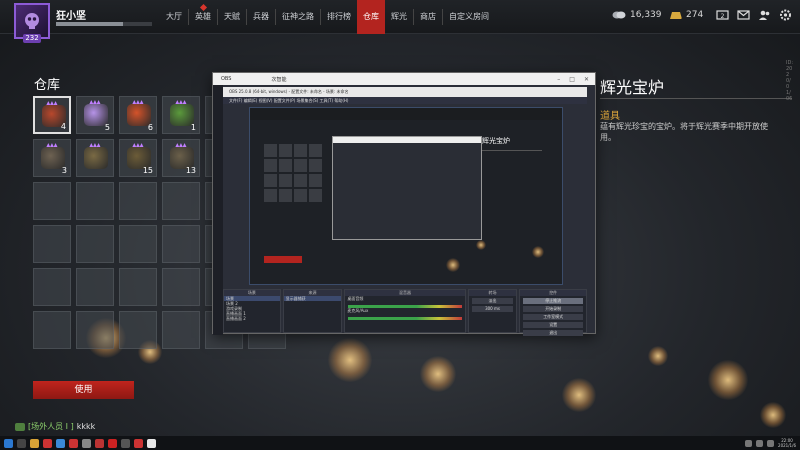 This screenshot has width=800, height=450. I want to click on nav-item-7: 辉光, so click(399, 17).